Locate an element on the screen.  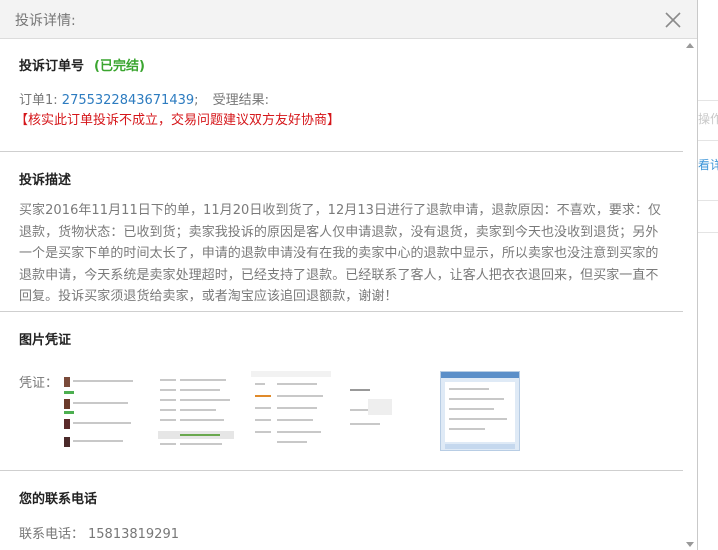
scroll-up-arrow-icon is located at coordinates (690, 45).